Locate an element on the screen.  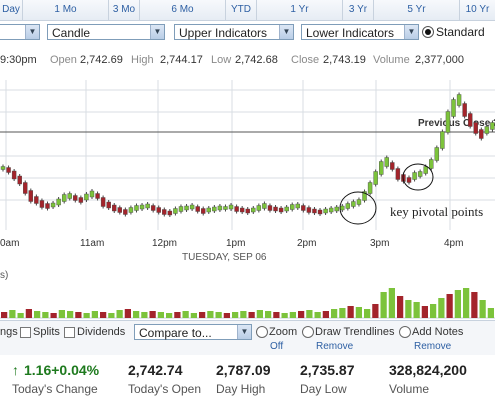
notes-remove-link: Remove is located at coordinates (432, 346).